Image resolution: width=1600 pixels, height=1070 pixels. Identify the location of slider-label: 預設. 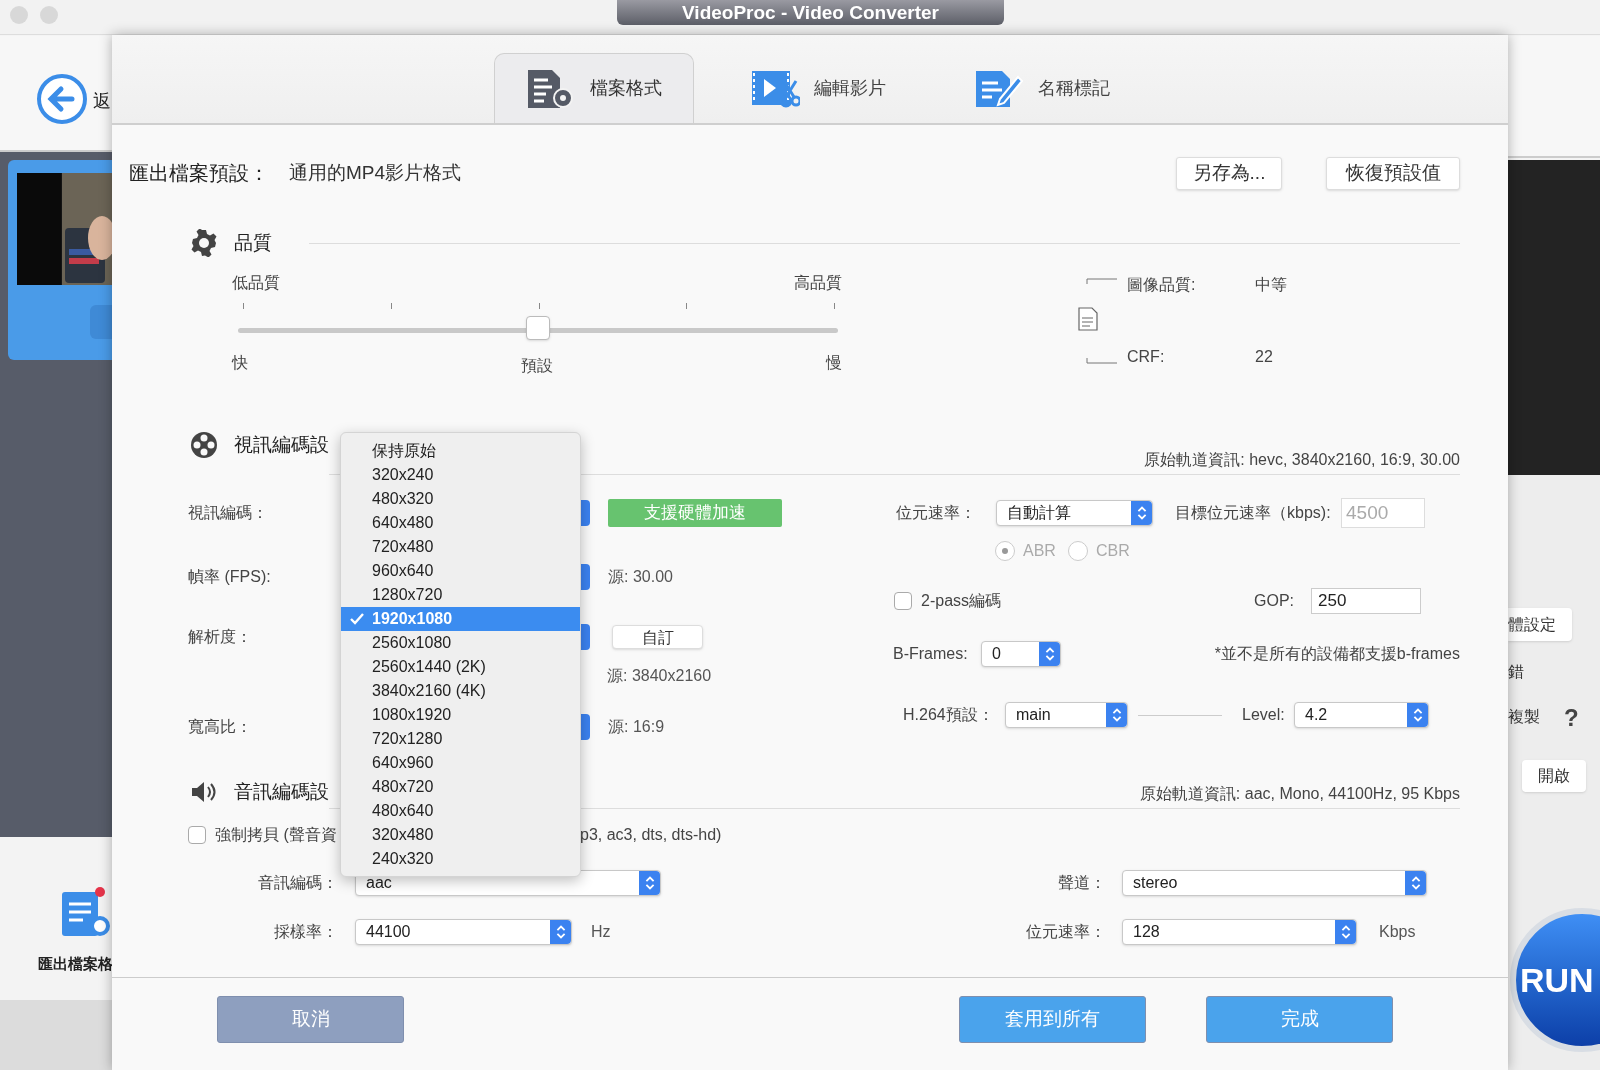
(537, 366).